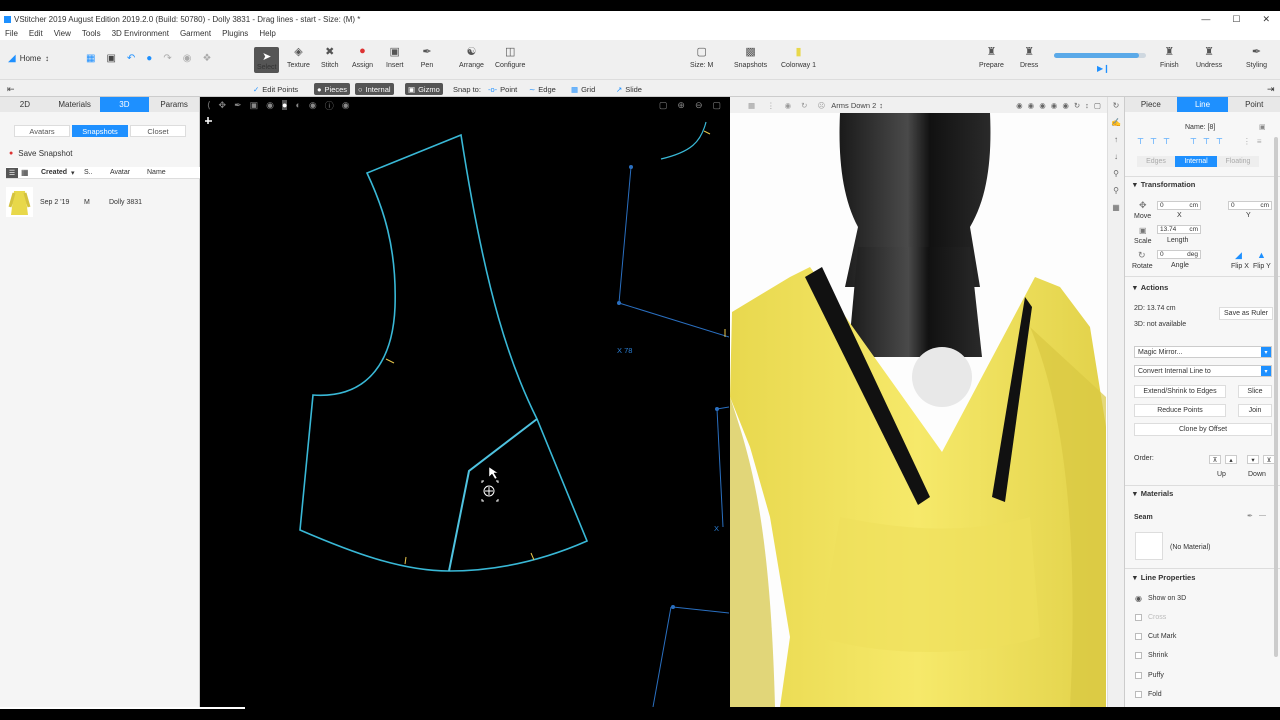  I want to click on menu-garment: Garment, so click(195, 33).